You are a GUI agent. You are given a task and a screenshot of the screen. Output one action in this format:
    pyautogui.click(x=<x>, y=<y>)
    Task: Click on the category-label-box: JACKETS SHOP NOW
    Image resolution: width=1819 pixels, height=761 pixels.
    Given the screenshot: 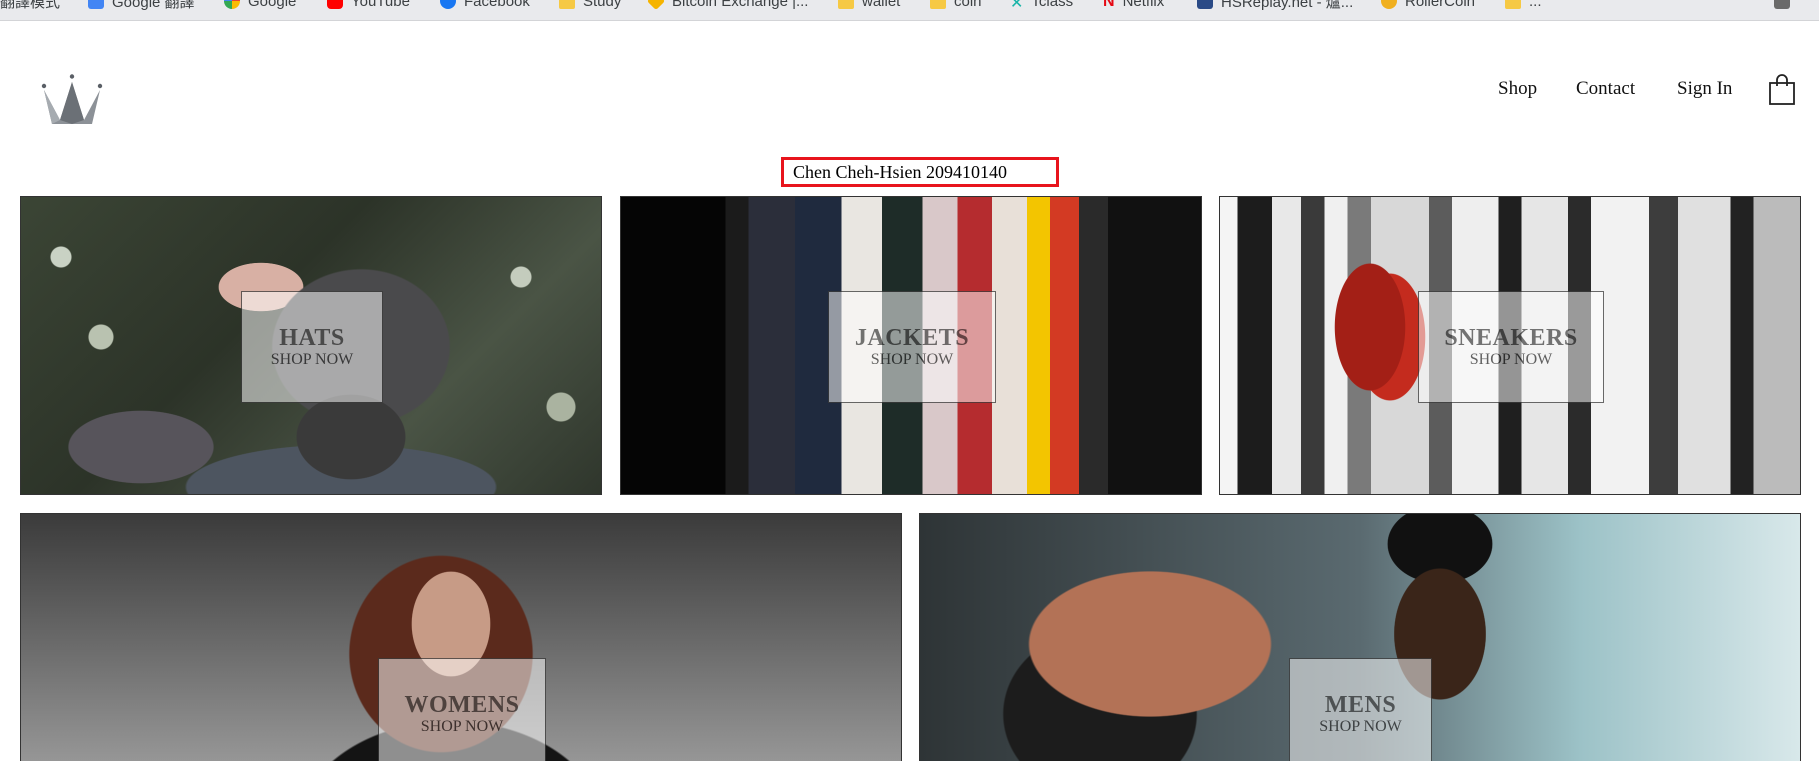 What is the action you would take?
    pyautogui.click(x=912, y=347)
    